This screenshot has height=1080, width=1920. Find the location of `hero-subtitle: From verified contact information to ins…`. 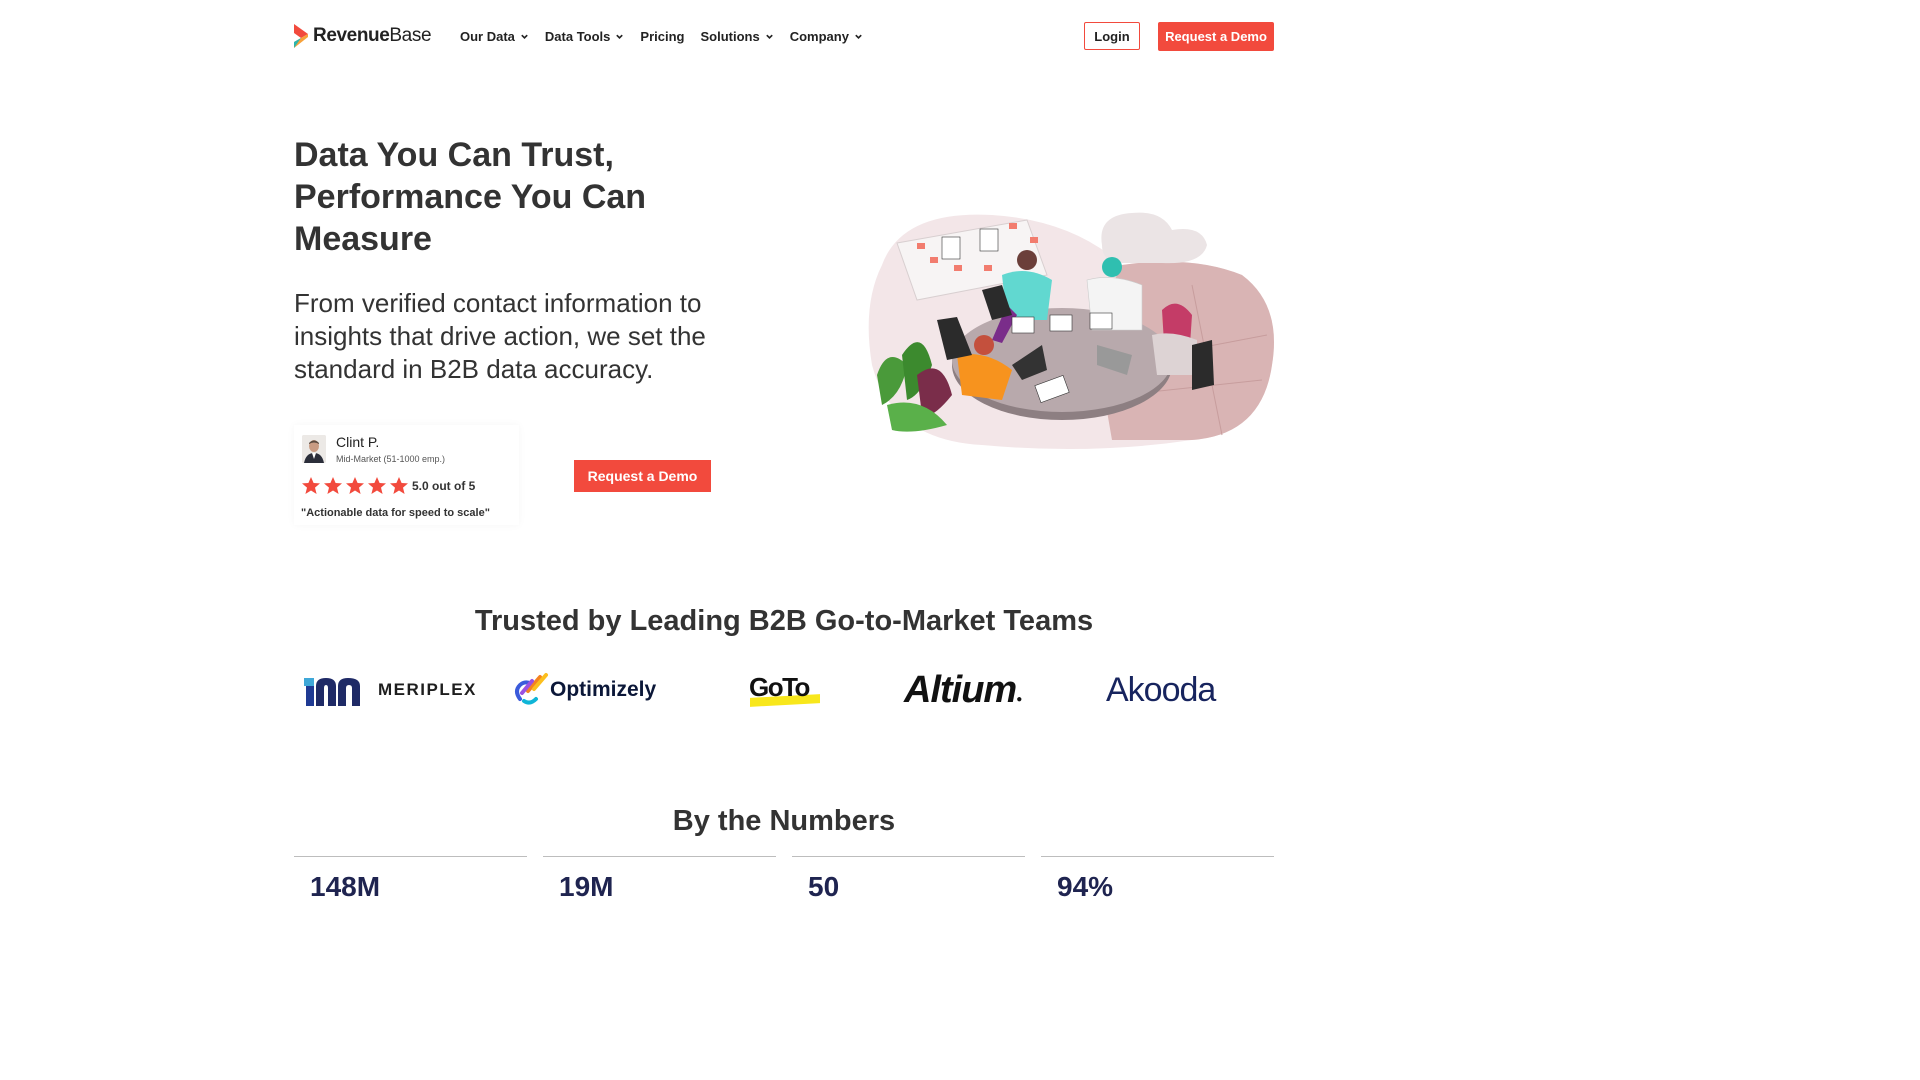

hero-subtitle: From verified contact information to ins… is located at coordinates (500, 336).